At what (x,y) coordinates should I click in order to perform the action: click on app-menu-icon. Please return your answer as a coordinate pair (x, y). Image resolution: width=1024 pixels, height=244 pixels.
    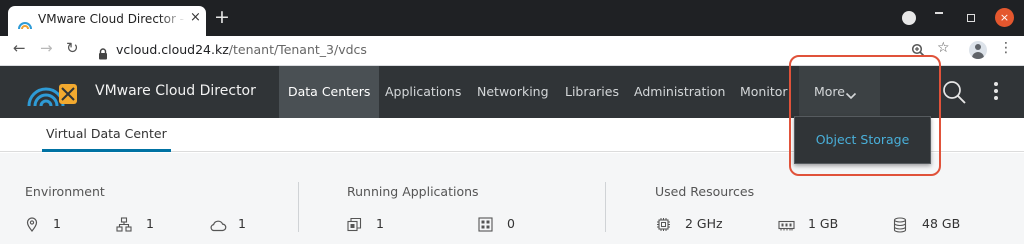
    Looking at the image, I should click on (996, 92).